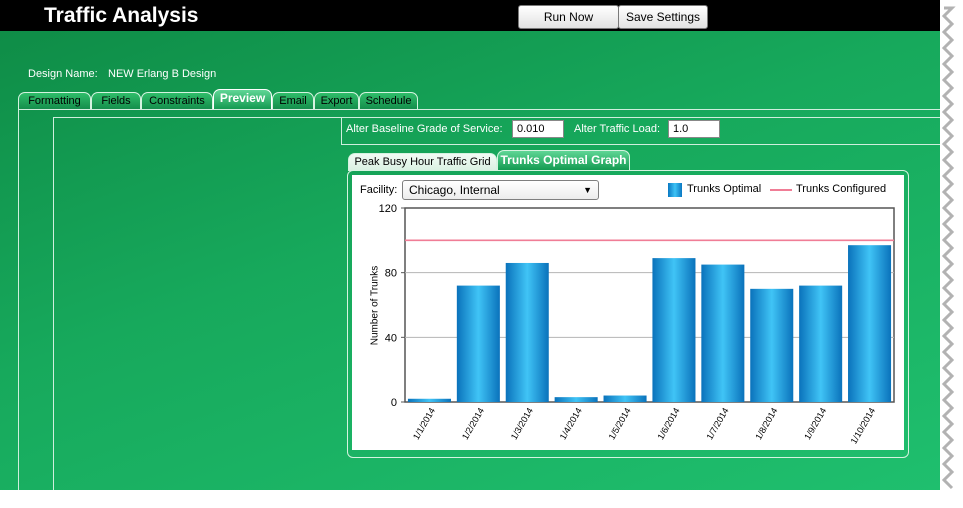 This screenshot has width=963, height=508. I want to click on design-name-label: Design Name:, so click(63, 74).